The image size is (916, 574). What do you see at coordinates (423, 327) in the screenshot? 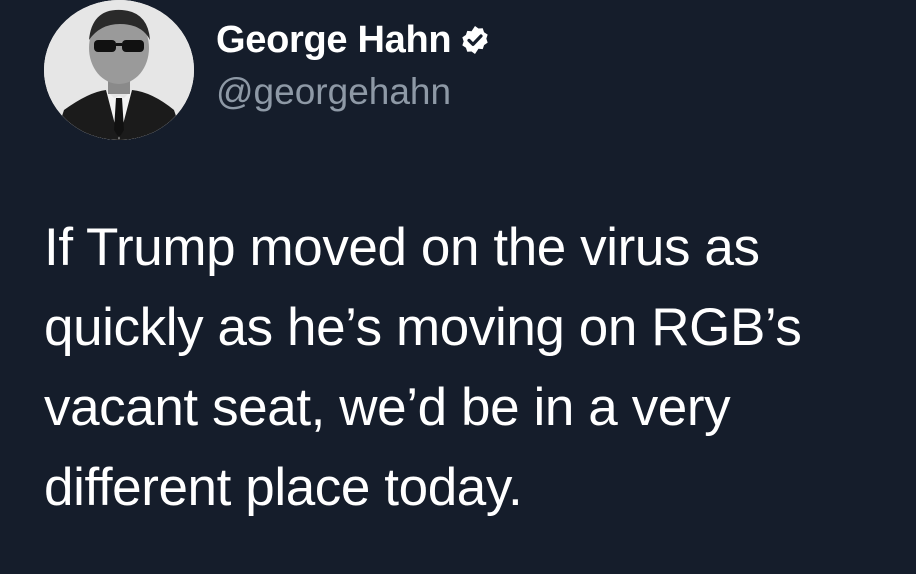
I see `tweet-text-line: quickly as he’s moving on RGB’s` at bounding box center [423, 327].